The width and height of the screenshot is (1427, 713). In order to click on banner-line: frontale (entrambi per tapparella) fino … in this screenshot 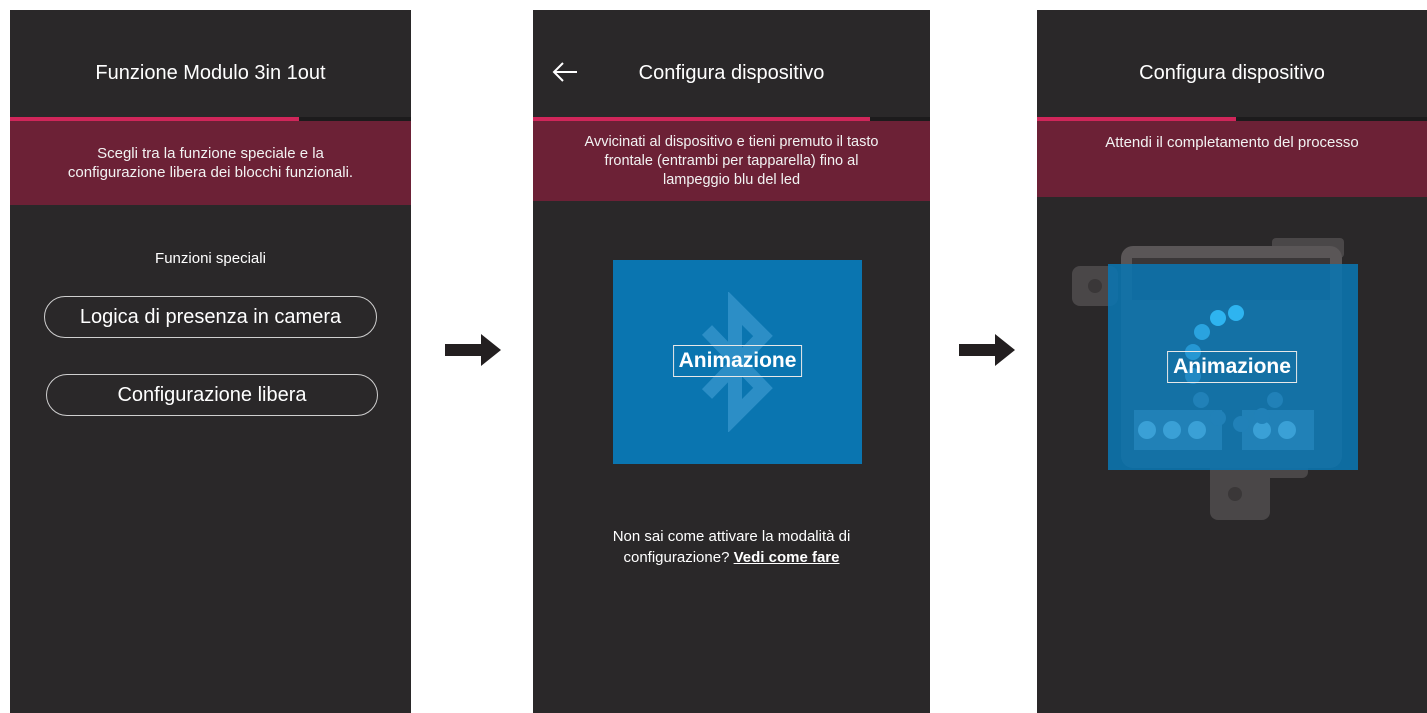, I will do `click(731, 160)`.